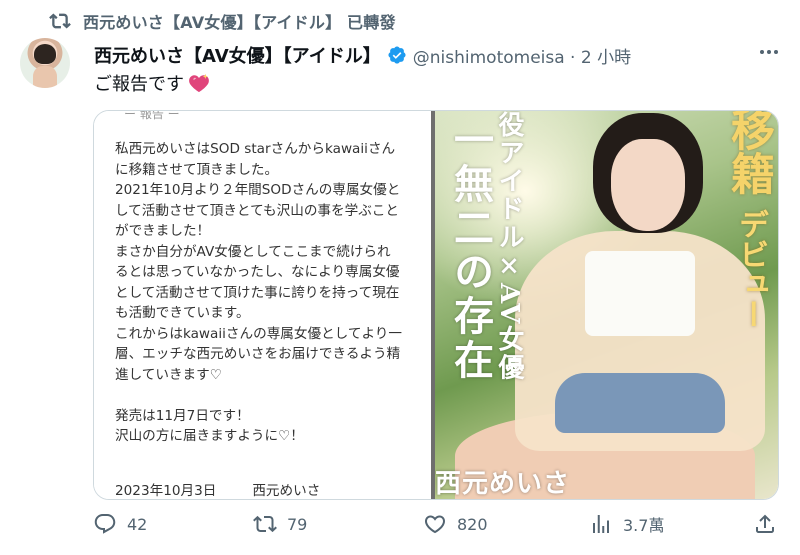 The height and width of the screenshot is (555, 800). What do you see at coordinates (397, 55) in the screenshot?
I see `verified-badge-icon` at bounding box center [397, 55].